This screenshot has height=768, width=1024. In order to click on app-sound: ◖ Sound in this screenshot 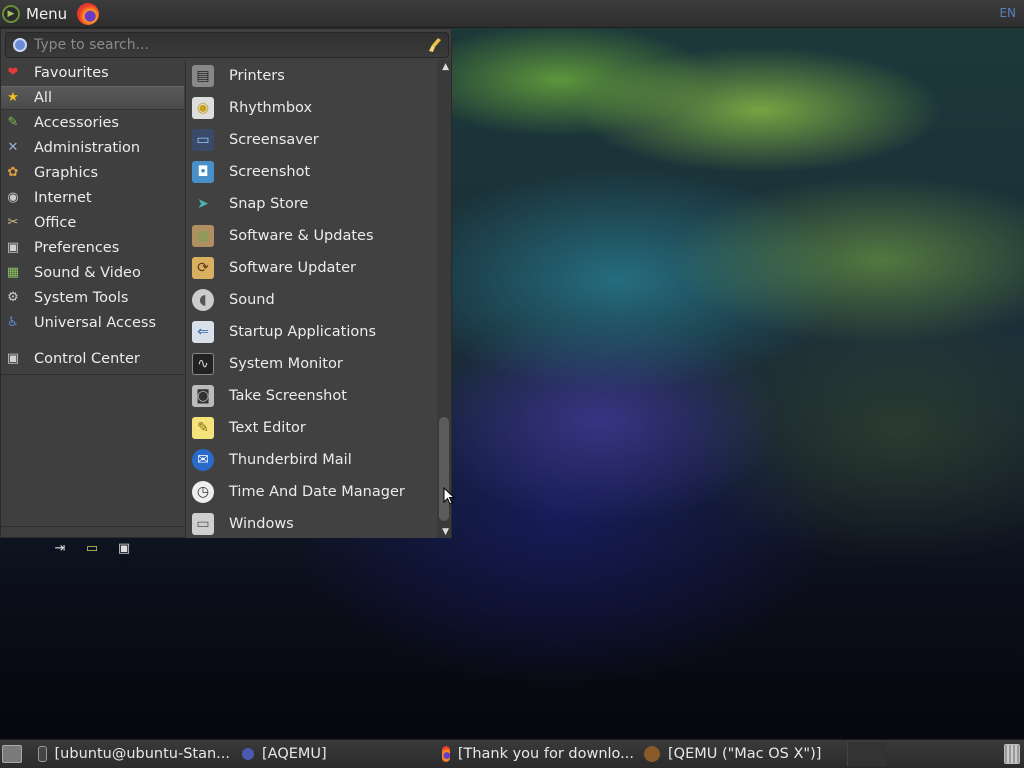, I will do `click(312, 300)`.